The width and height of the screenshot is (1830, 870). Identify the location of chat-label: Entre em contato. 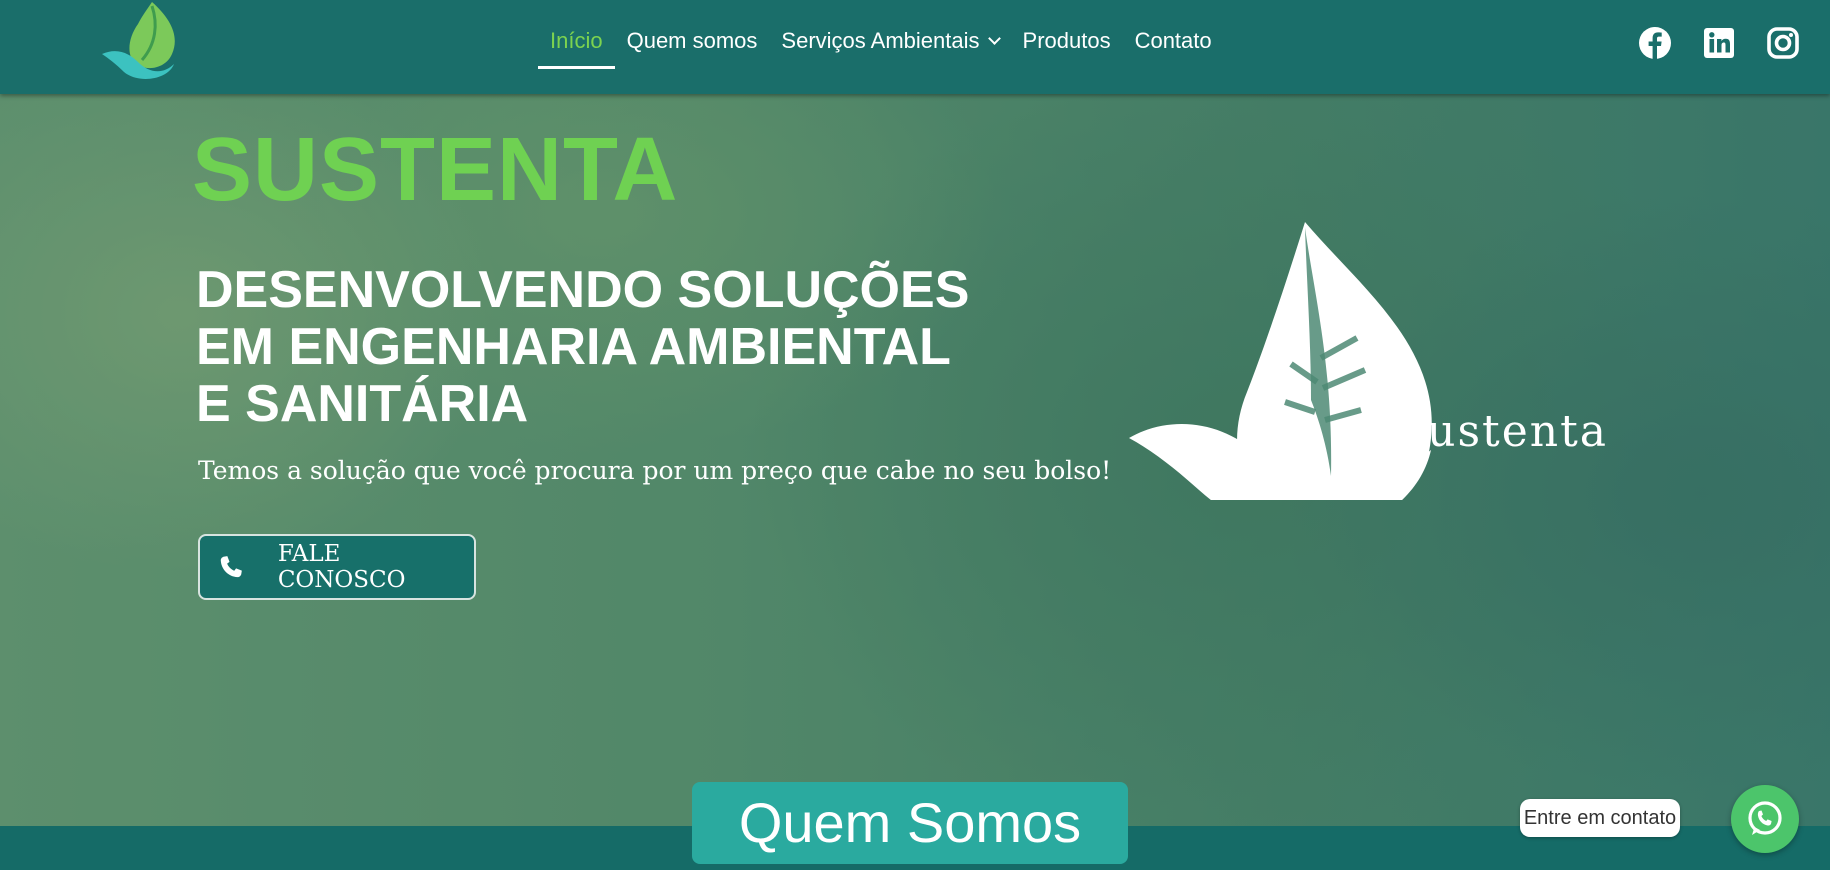
(1600, 818).